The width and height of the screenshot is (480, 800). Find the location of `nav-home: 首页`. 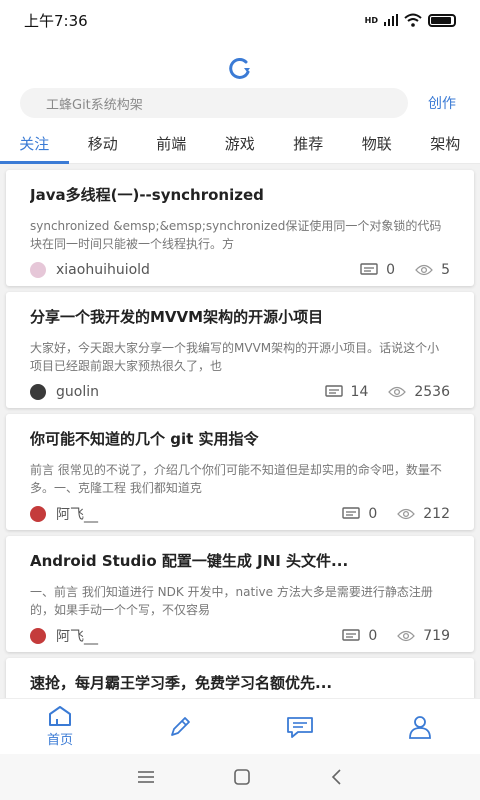

nav-home: 首页 is located at coordinates (60, 726).